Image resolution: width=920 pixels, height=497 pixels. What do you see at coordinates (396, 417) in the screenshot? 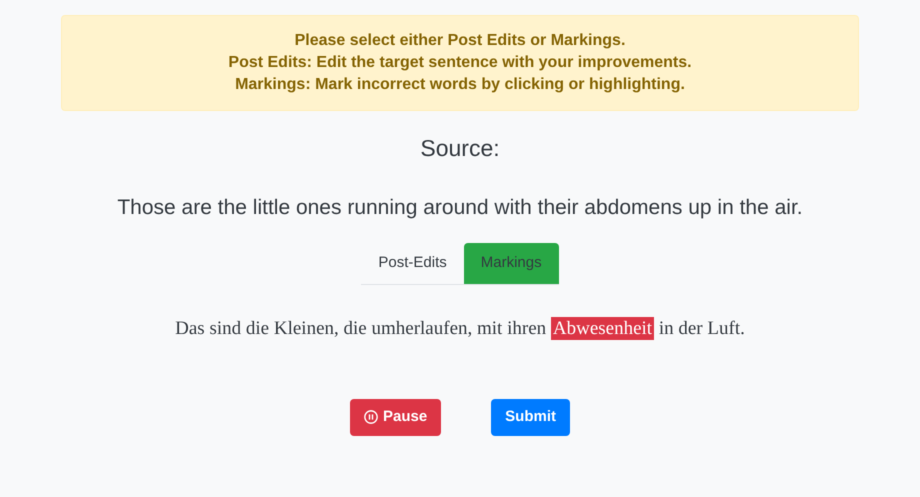
I see `pause-button: Pause` at bounding box center [396, 417].